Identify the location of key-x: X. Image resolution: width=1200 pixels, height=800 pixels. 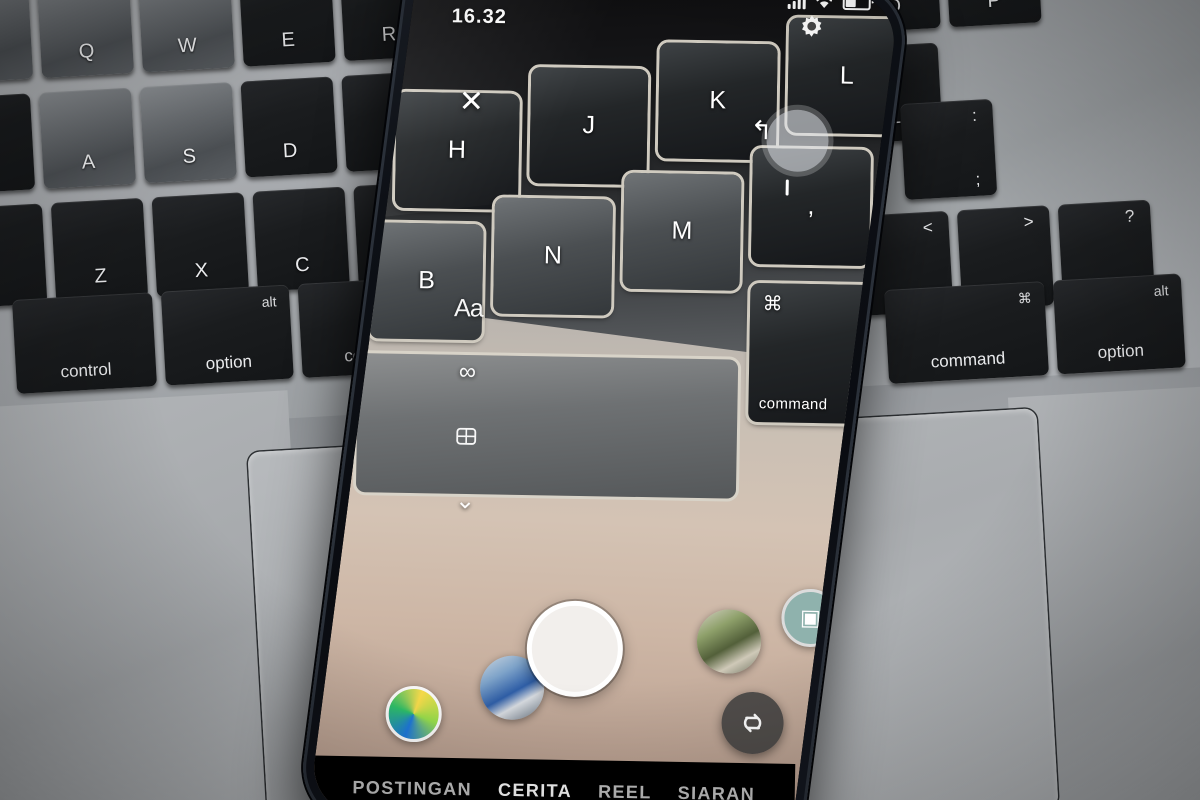
(200, 245).